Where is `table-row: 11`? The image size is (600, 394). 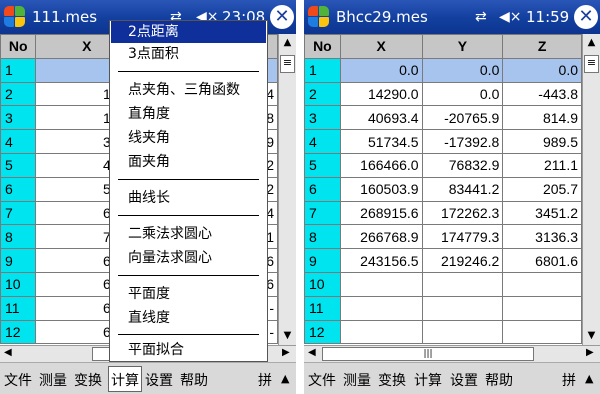
table-row: 11 is located at coordinates (443, 308).